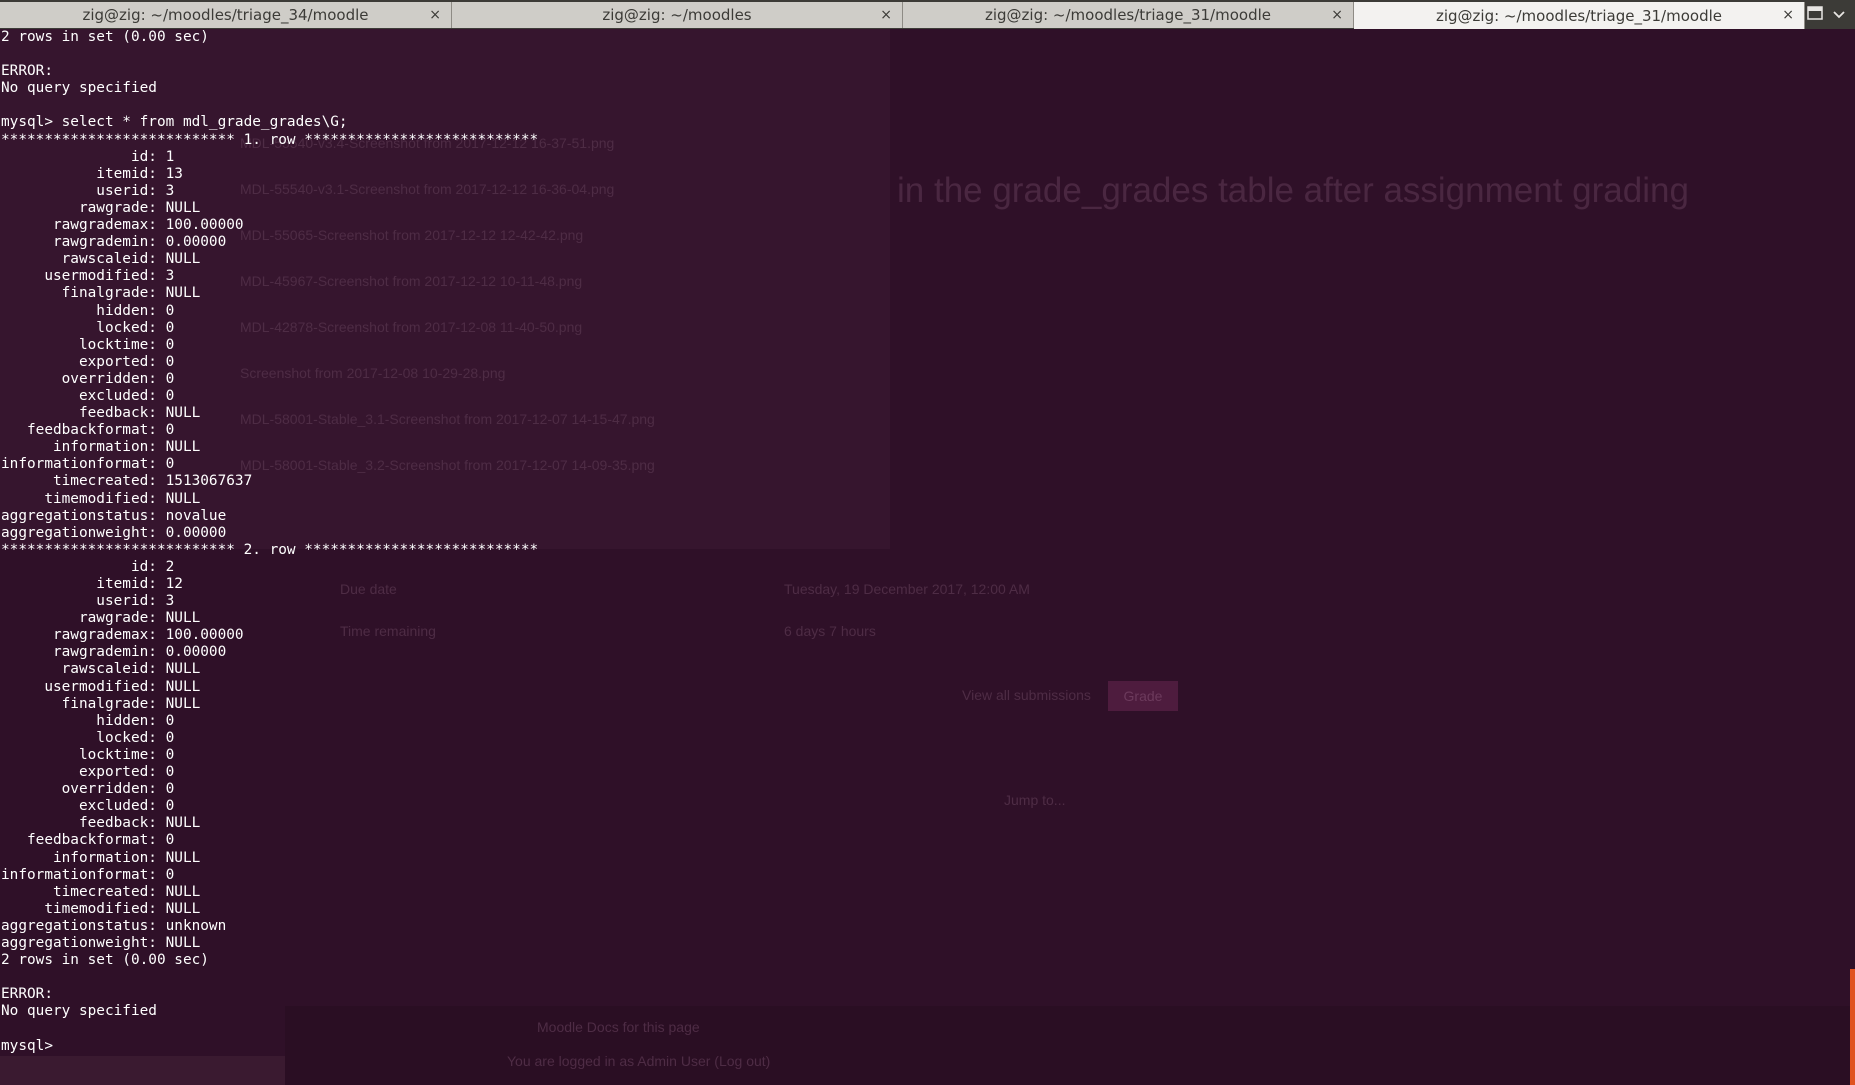 This screenshot has width=1855, height=1085. What do you see at coordinates (1815, 14) in the screenshot?
I see `new-tab-icon` at bounding box center [1815, 14].